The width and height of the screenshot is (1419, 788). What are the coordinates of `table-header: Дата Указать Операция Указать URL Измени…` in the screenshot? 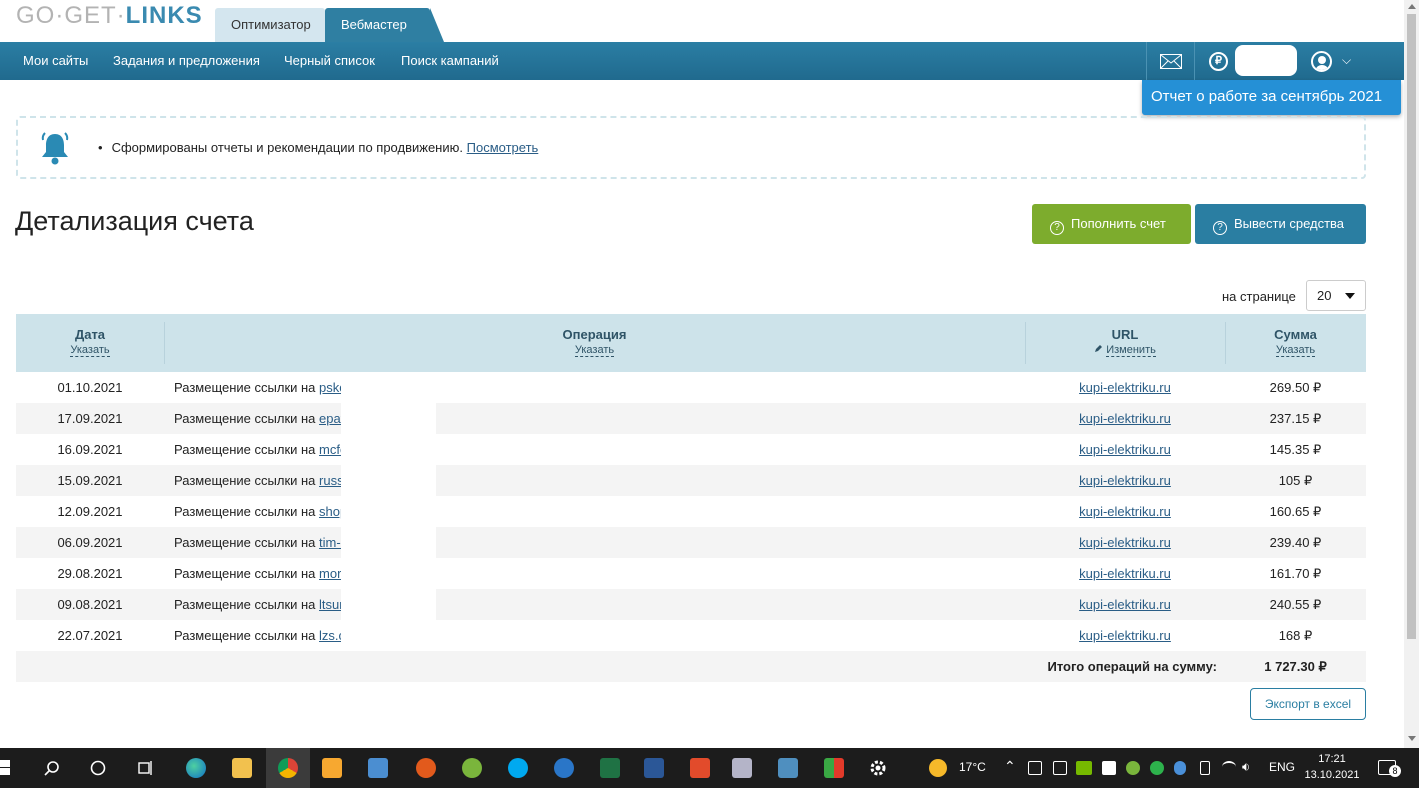 It's located at (691, 343).